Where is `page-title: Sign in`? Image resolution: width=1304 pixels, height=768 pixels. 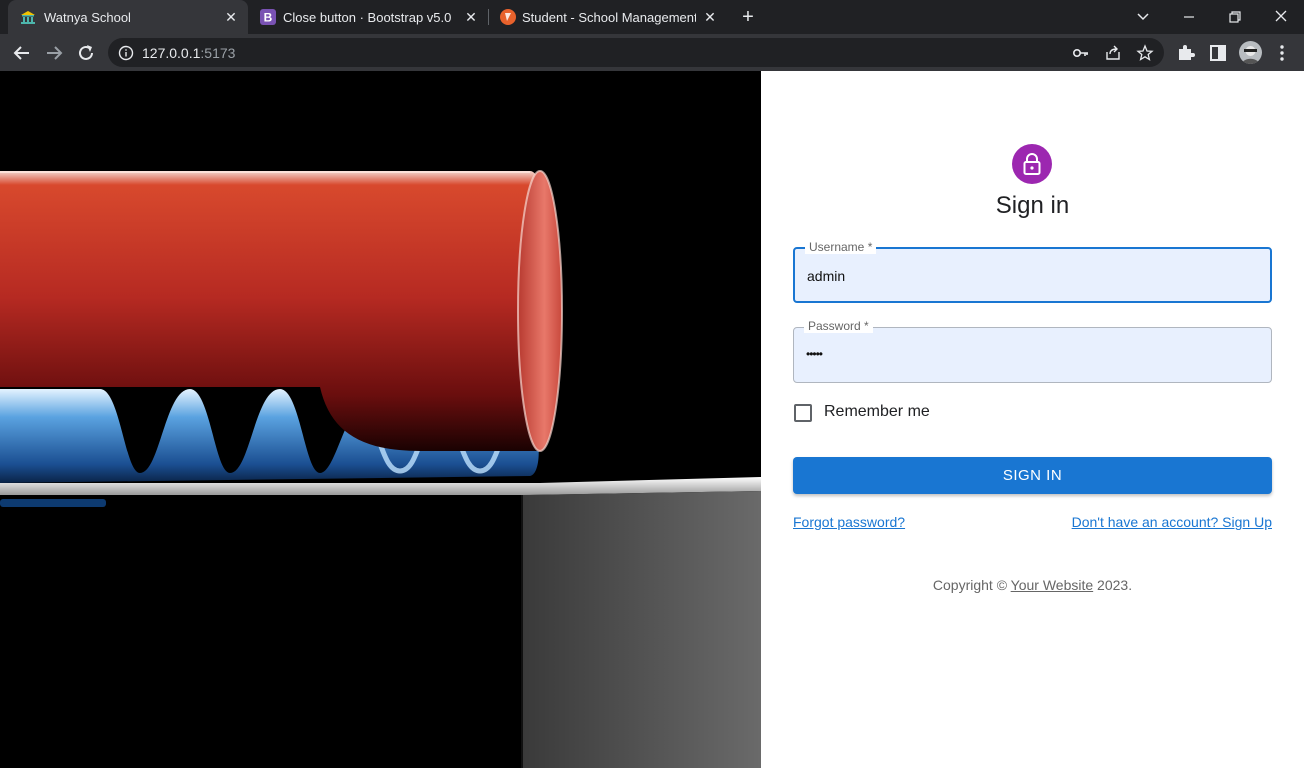
page-title: Sign in is located at coordinates (1032, 205).